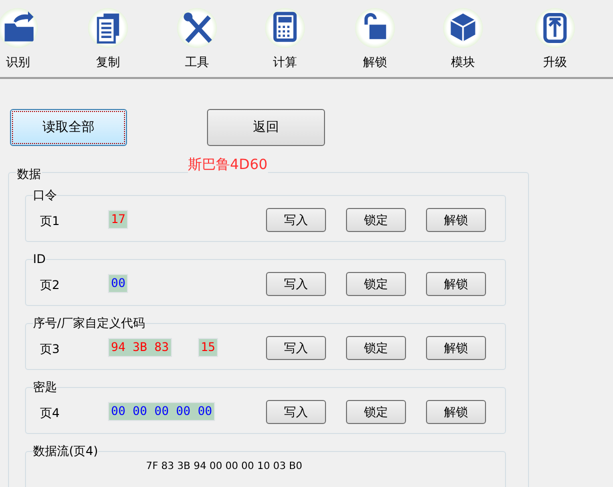 The image size is (613, 487). What do you see at coordinates (45, 195) in the screenshot?
I see `section-title: 口令` at bounding box center [45, 195].